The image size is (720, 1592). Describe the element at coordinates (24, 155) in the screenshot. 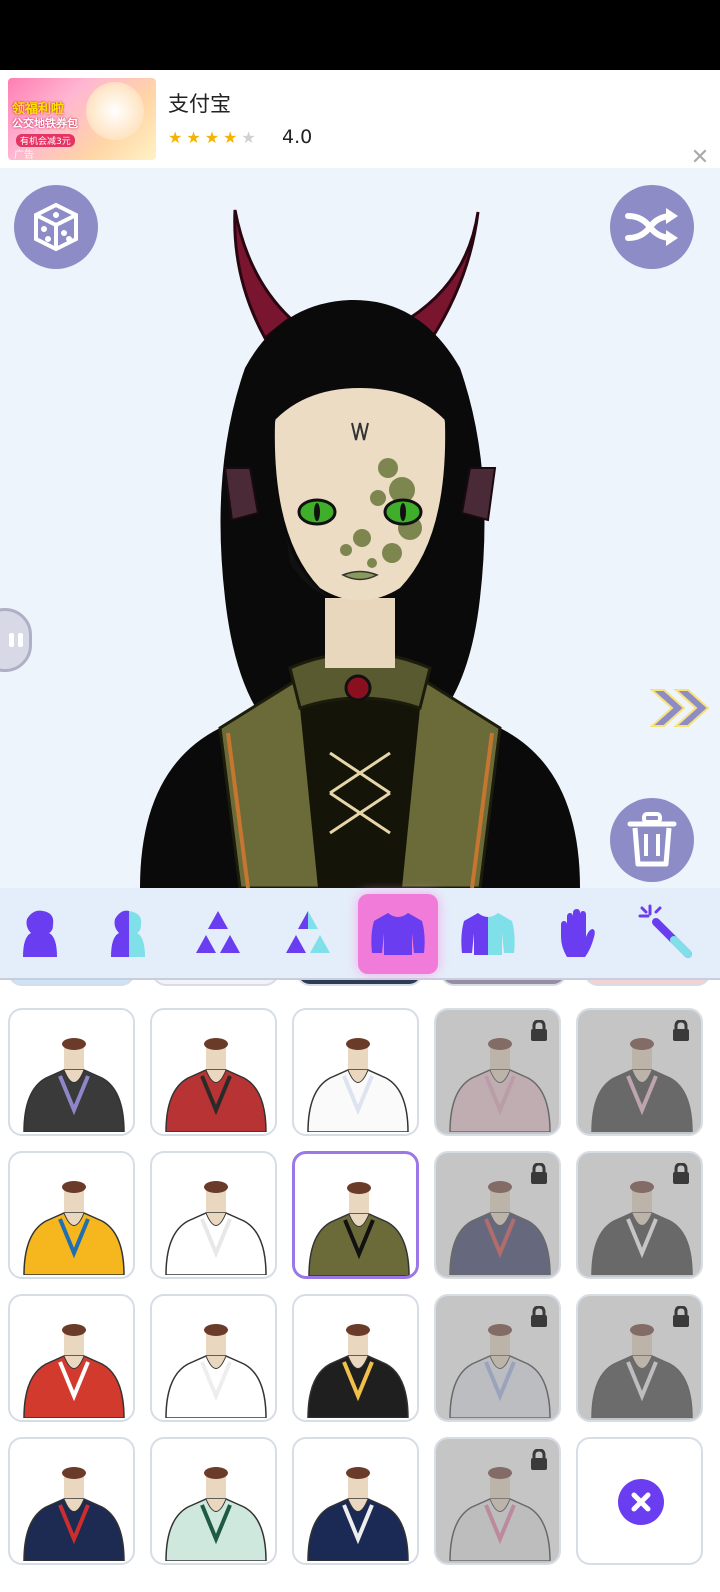

I see `ad-tag: 广告` at that location.